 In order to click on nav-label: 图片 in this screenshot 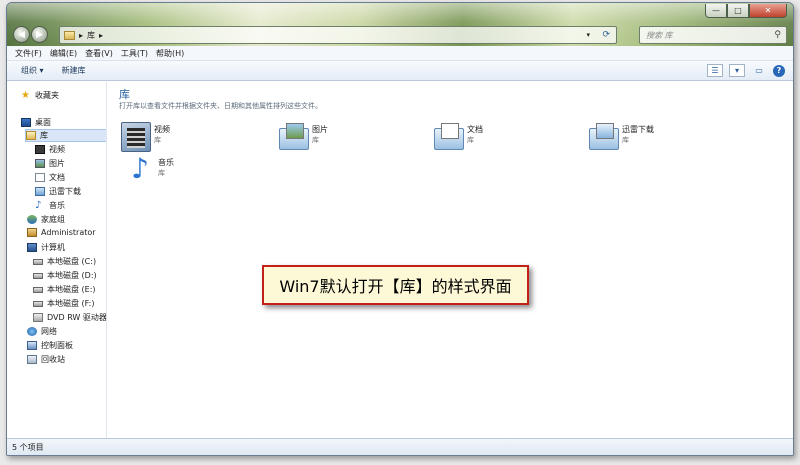, I will do `click(57, 163)`.